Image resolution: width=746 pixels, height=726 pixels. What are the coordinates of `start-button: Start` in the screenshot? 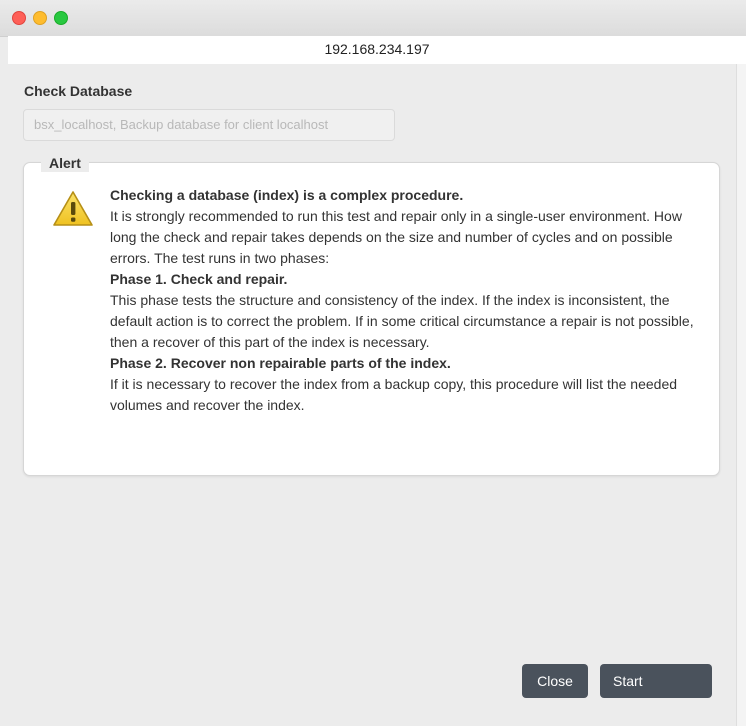 It's located at (656, 681).